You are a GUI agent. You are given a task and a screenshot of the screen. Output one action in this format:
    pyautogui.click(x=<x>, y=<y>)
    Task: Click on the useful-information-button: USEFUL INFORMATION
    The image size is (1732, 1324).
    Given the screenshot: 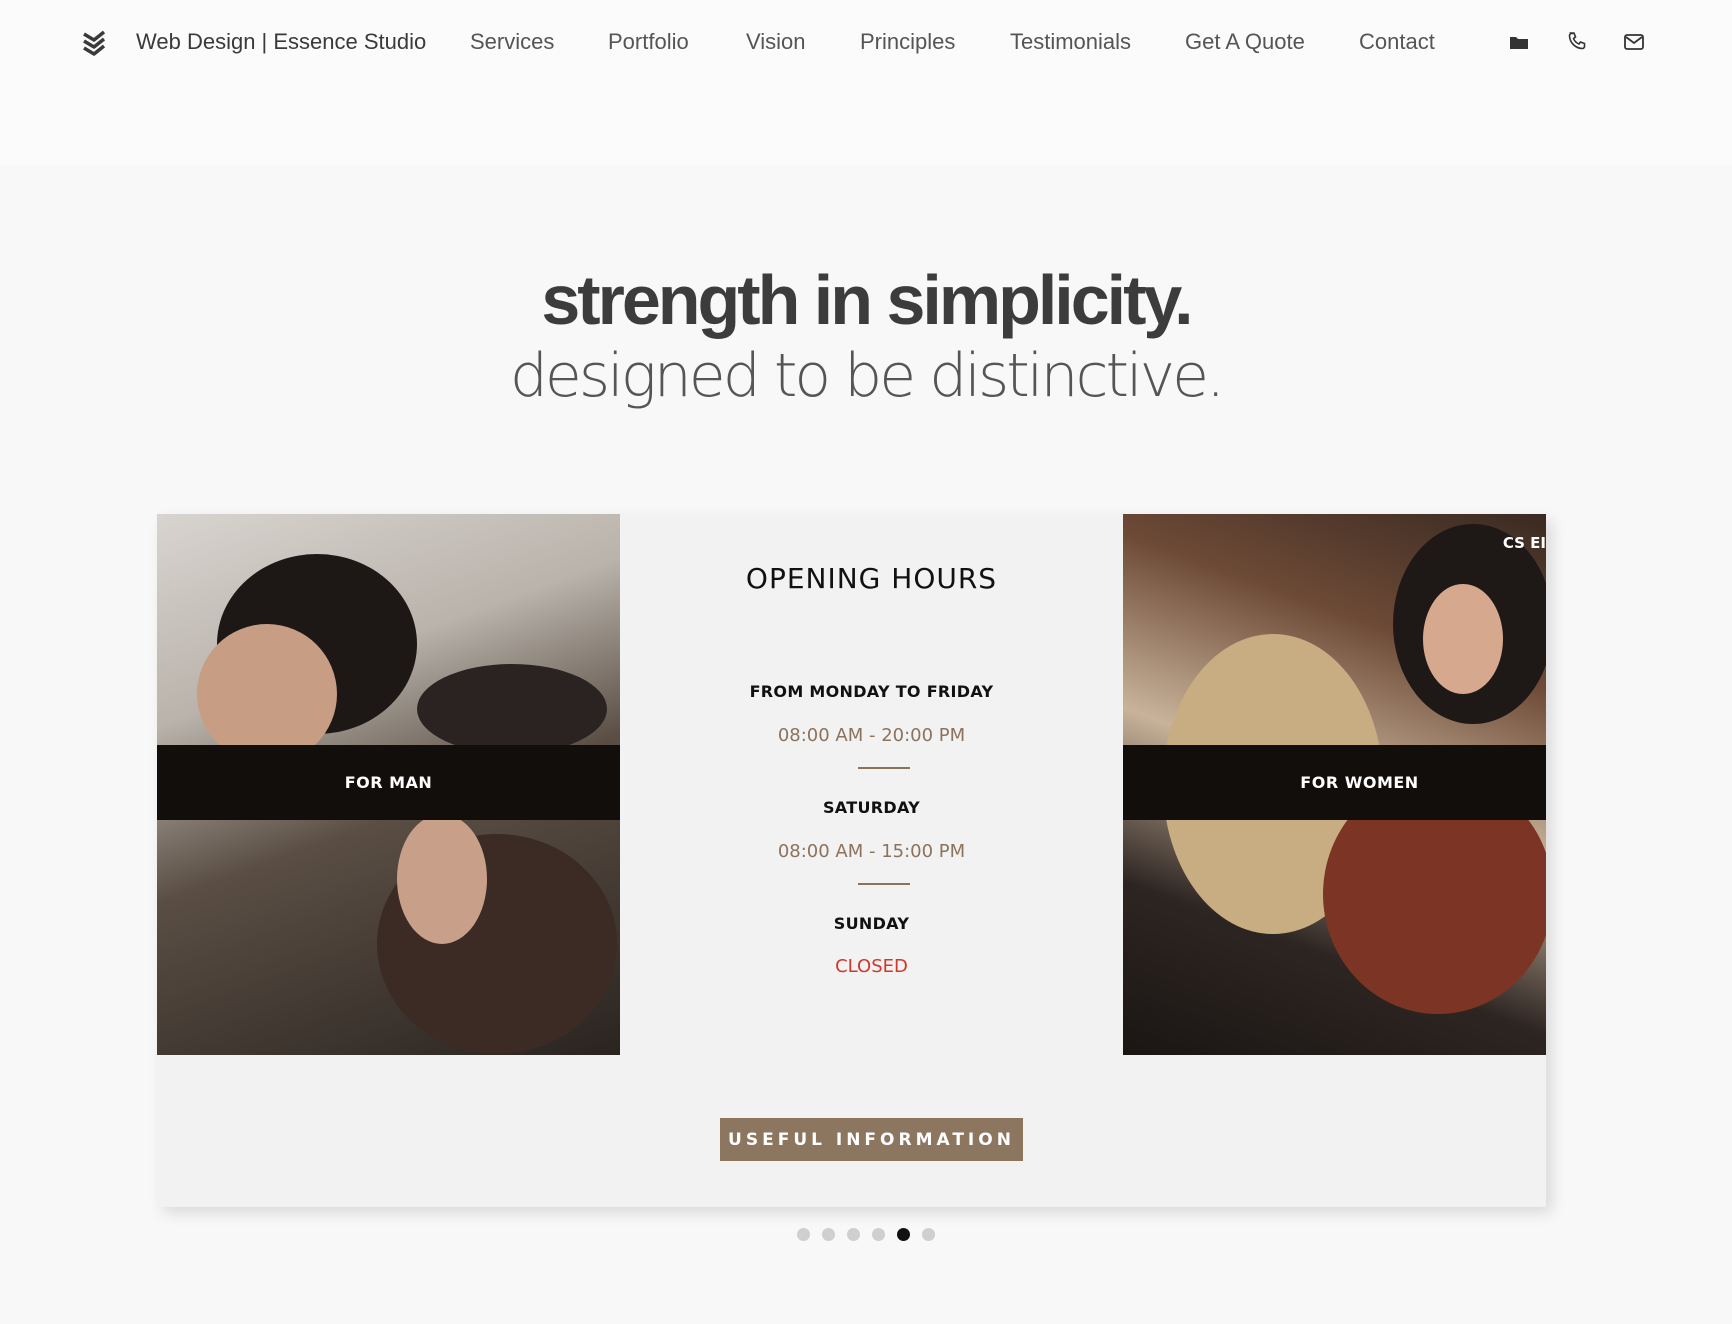 What is the action you would take?
    pyautogui.click(x=871, y=1139)
    